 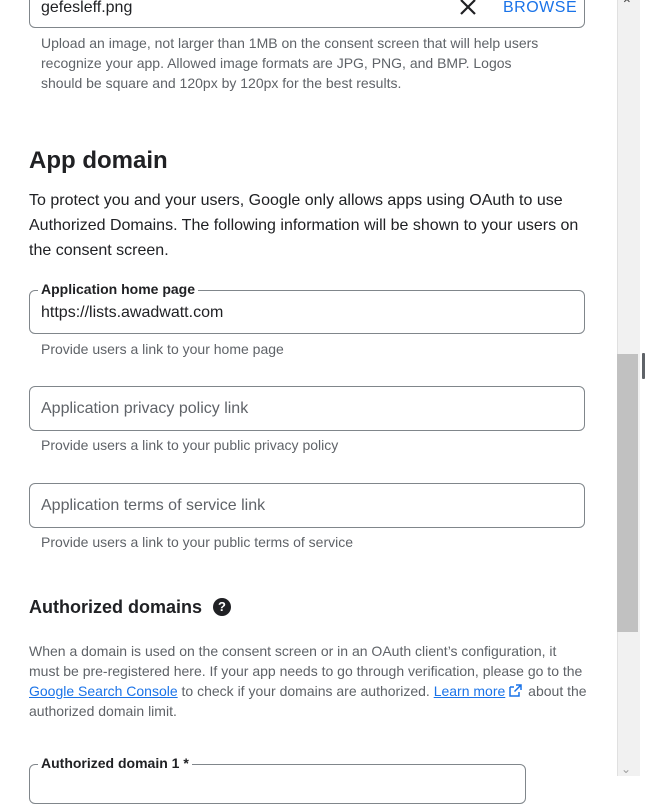 I want to click on scroll-down-icon: ⌄, so click(x=626, y=769).